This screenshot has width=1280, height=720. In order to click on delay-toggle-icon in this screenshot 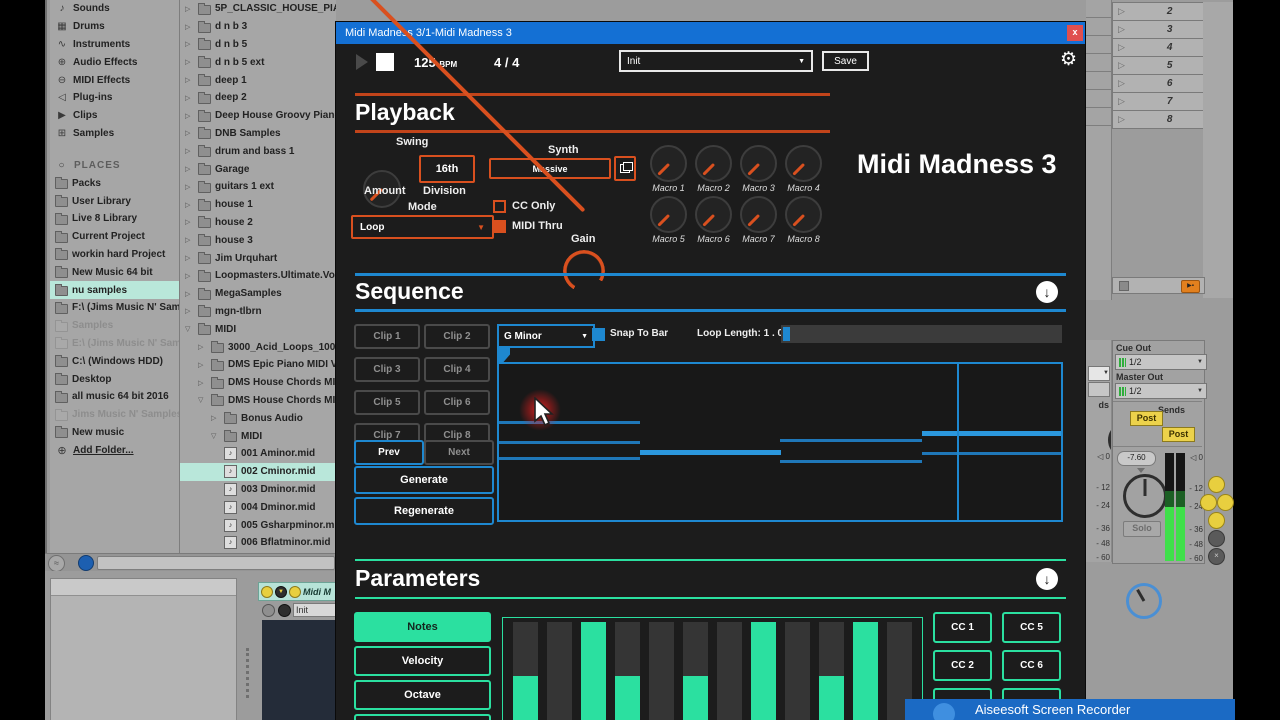, I will do `click(1216, 538)`.